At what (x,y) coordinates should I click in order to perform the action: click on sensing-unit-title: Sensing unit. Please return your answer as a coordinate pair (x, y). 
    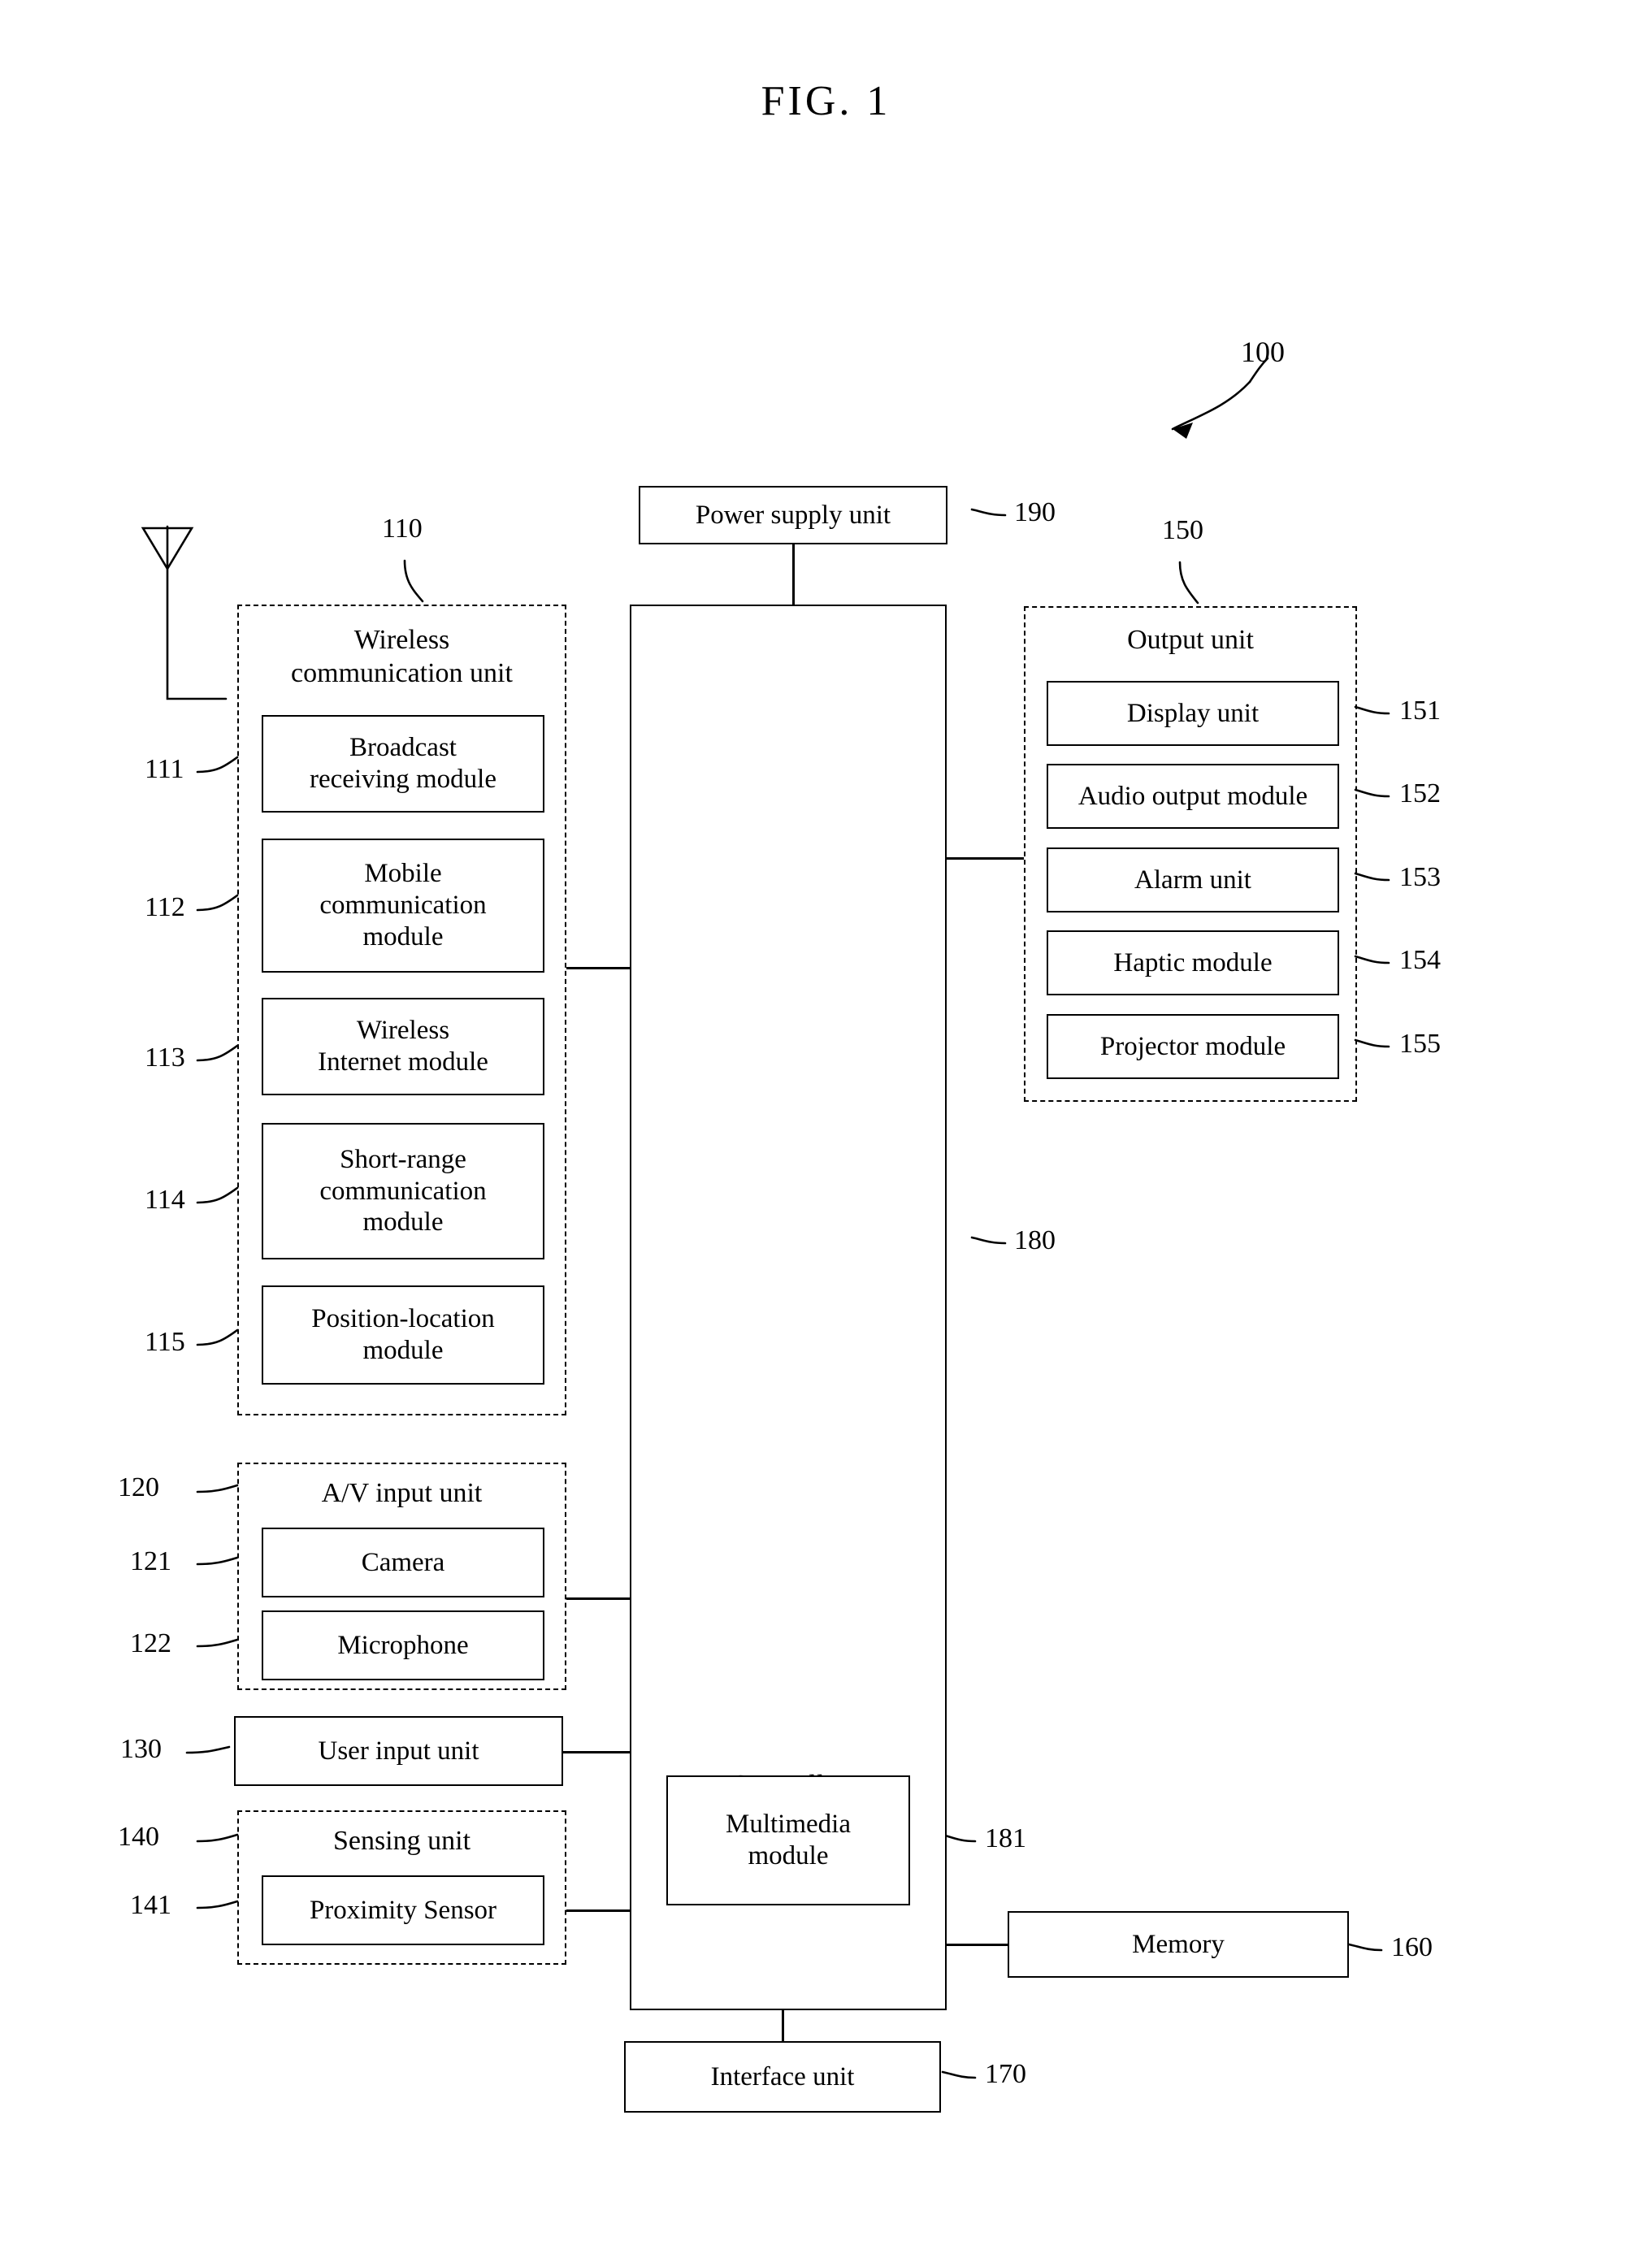
    Looking at the image, I should click on (401, 1841).